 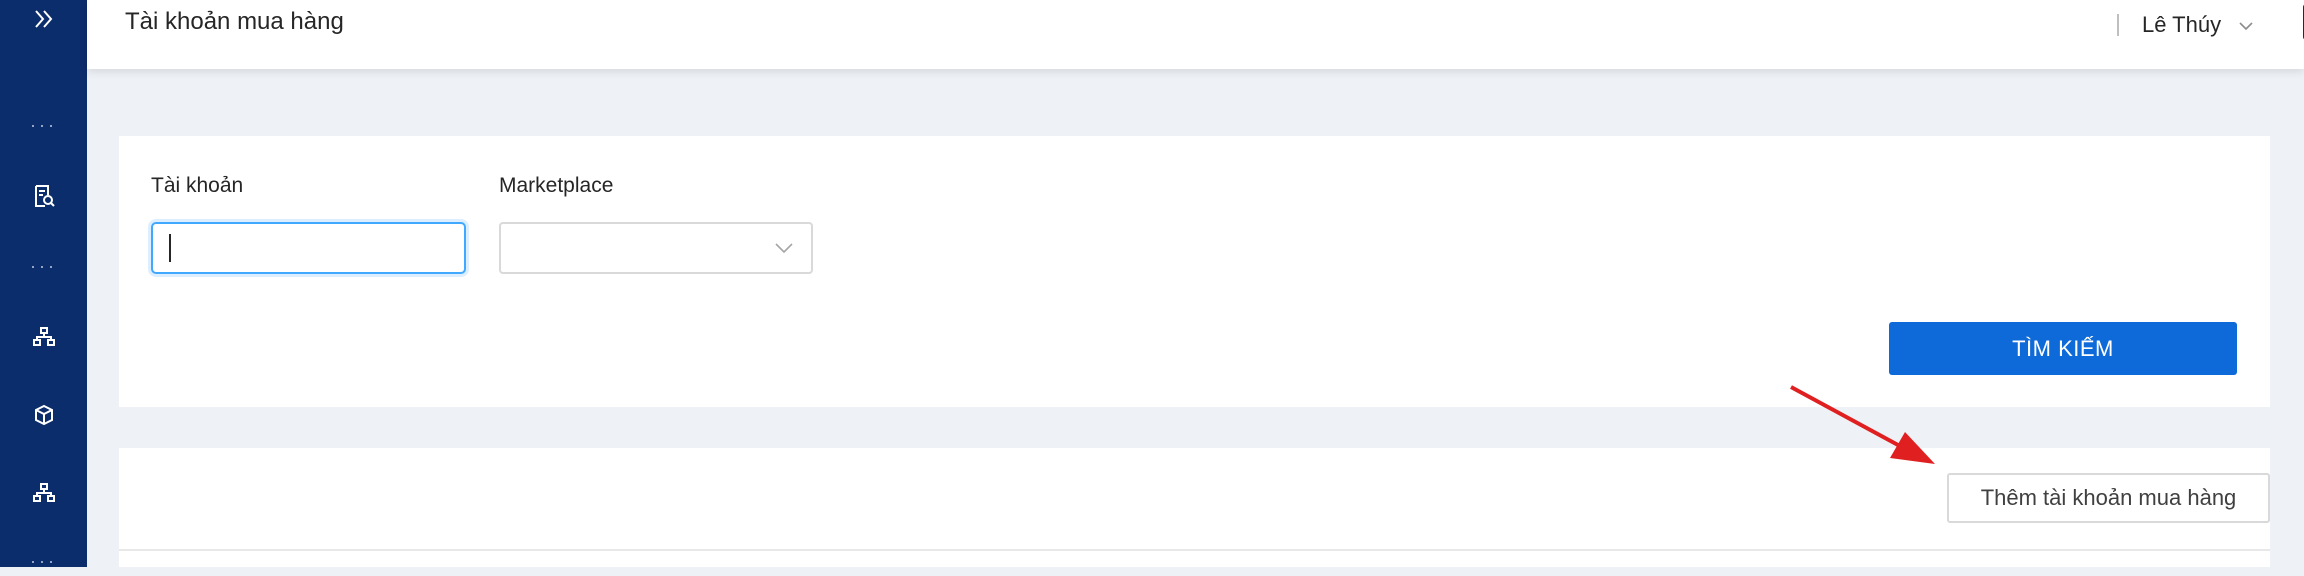 I want to click on account-input, so click(x=308, y=248).